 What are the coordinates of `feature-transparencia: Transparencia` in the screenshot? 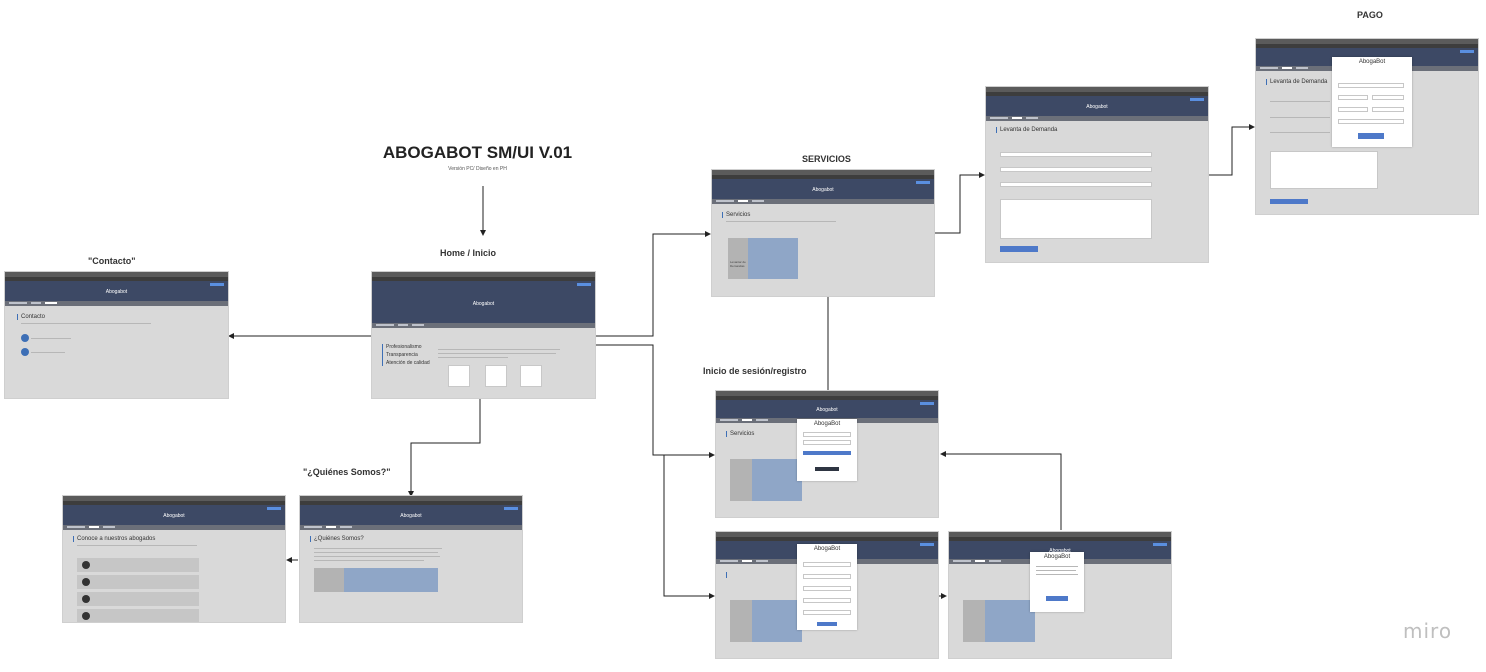 It's located at (402, 355).